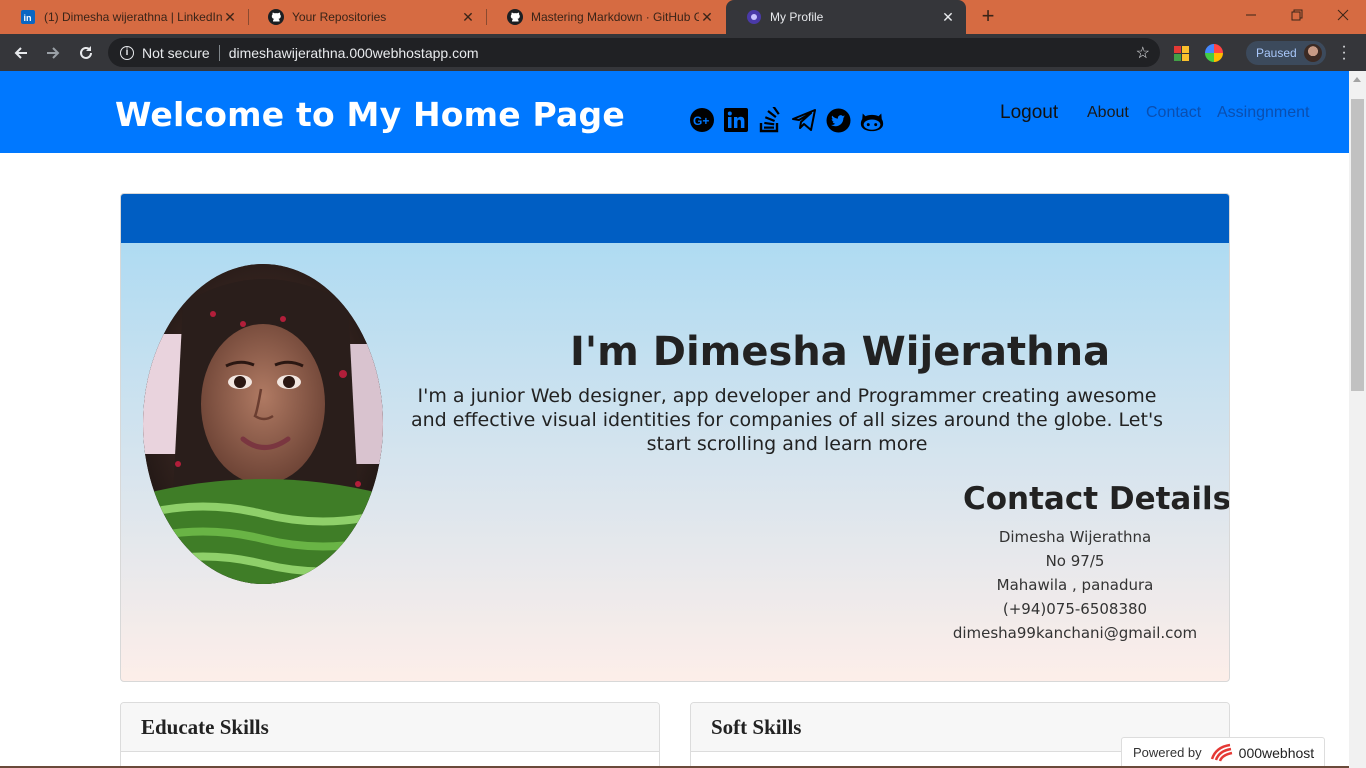 The image size is (1366, 768). What do you see at coordinates (127, 52) in the screenshot?
I see `info-icon: i` at bounding box center [127, 52].